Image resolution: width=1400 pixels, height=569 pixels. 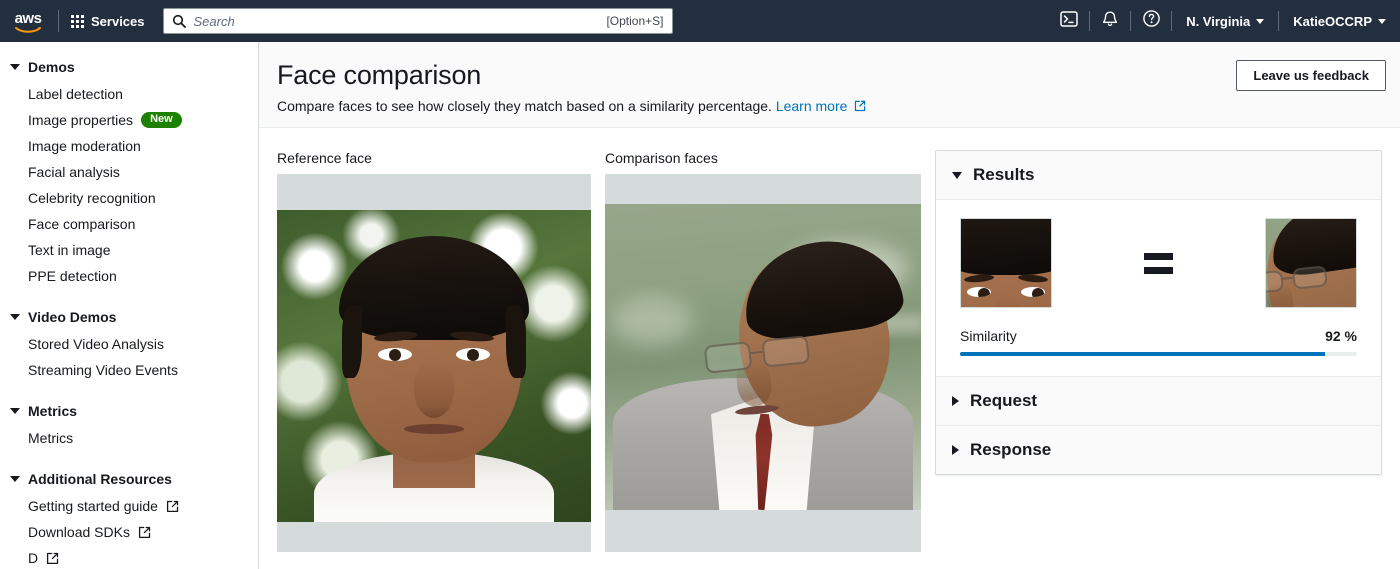 I want to click on thumbnail-photo, so click(x=1311, y=263).